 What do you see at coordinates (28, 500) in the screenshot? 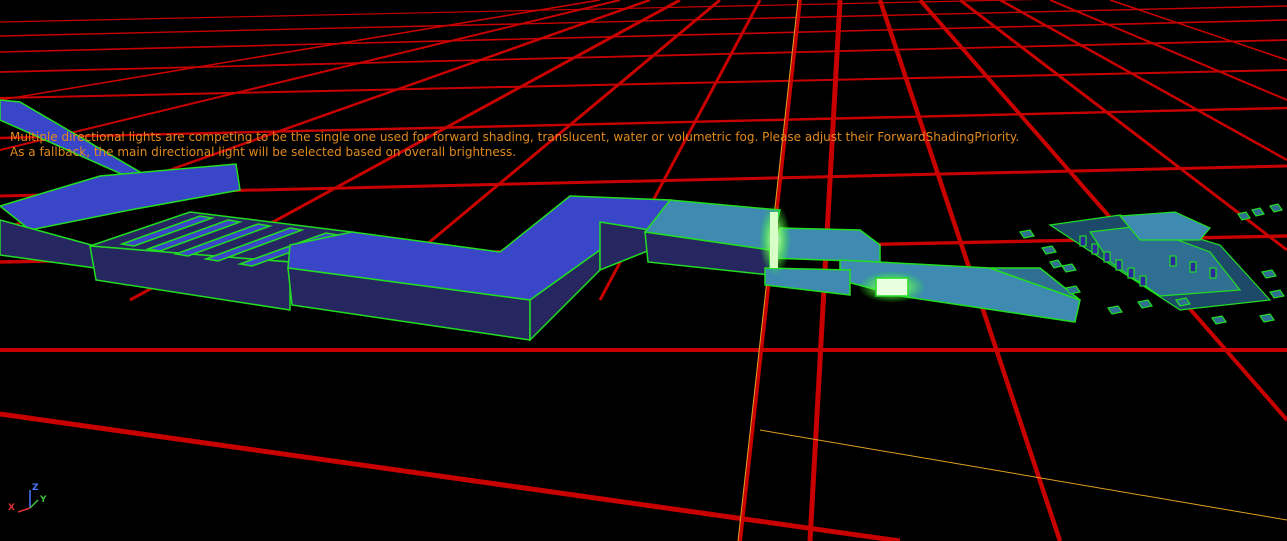
I see `axis-gizmo: Z Y X` at bounding box center [28, 500].